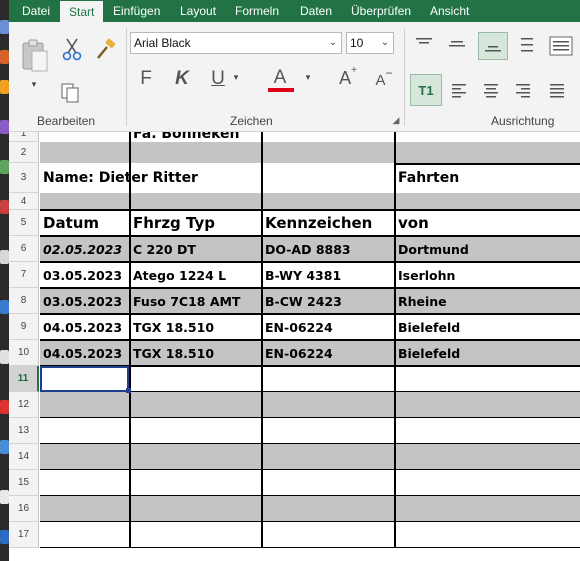  What do you see at coordinates (24, 249) in the screenshot?
I see `row-header: 6` at bounding box center [24, 249].